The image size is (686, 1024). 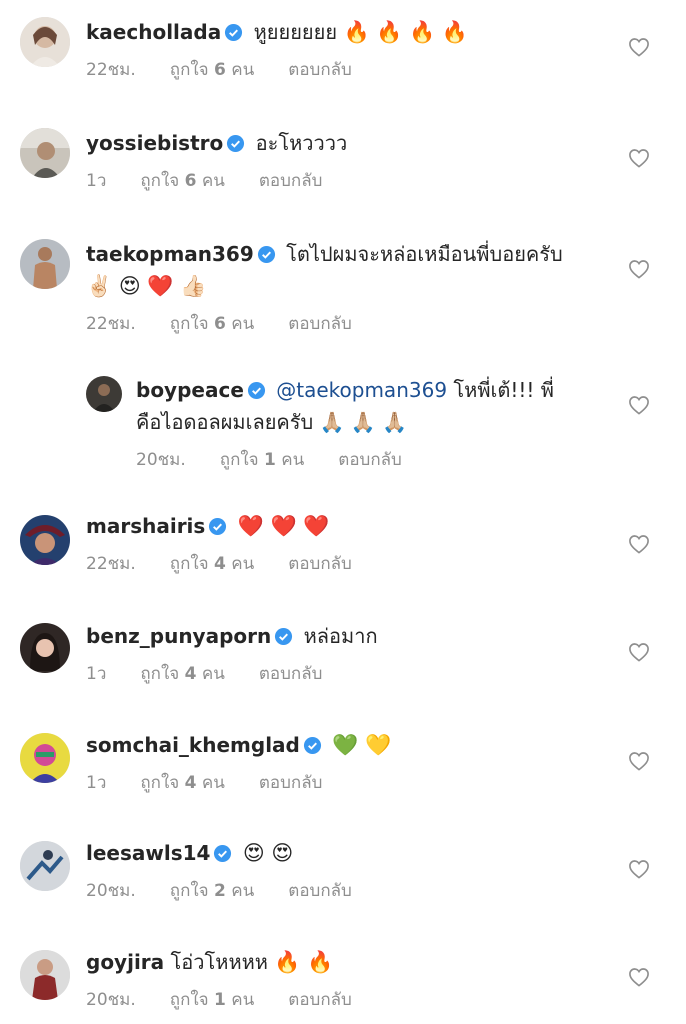 What do you see at coordinates (178, 636) in the screenshot?
I see `username: benz_punyaporn` at bounding box center [178, 636].